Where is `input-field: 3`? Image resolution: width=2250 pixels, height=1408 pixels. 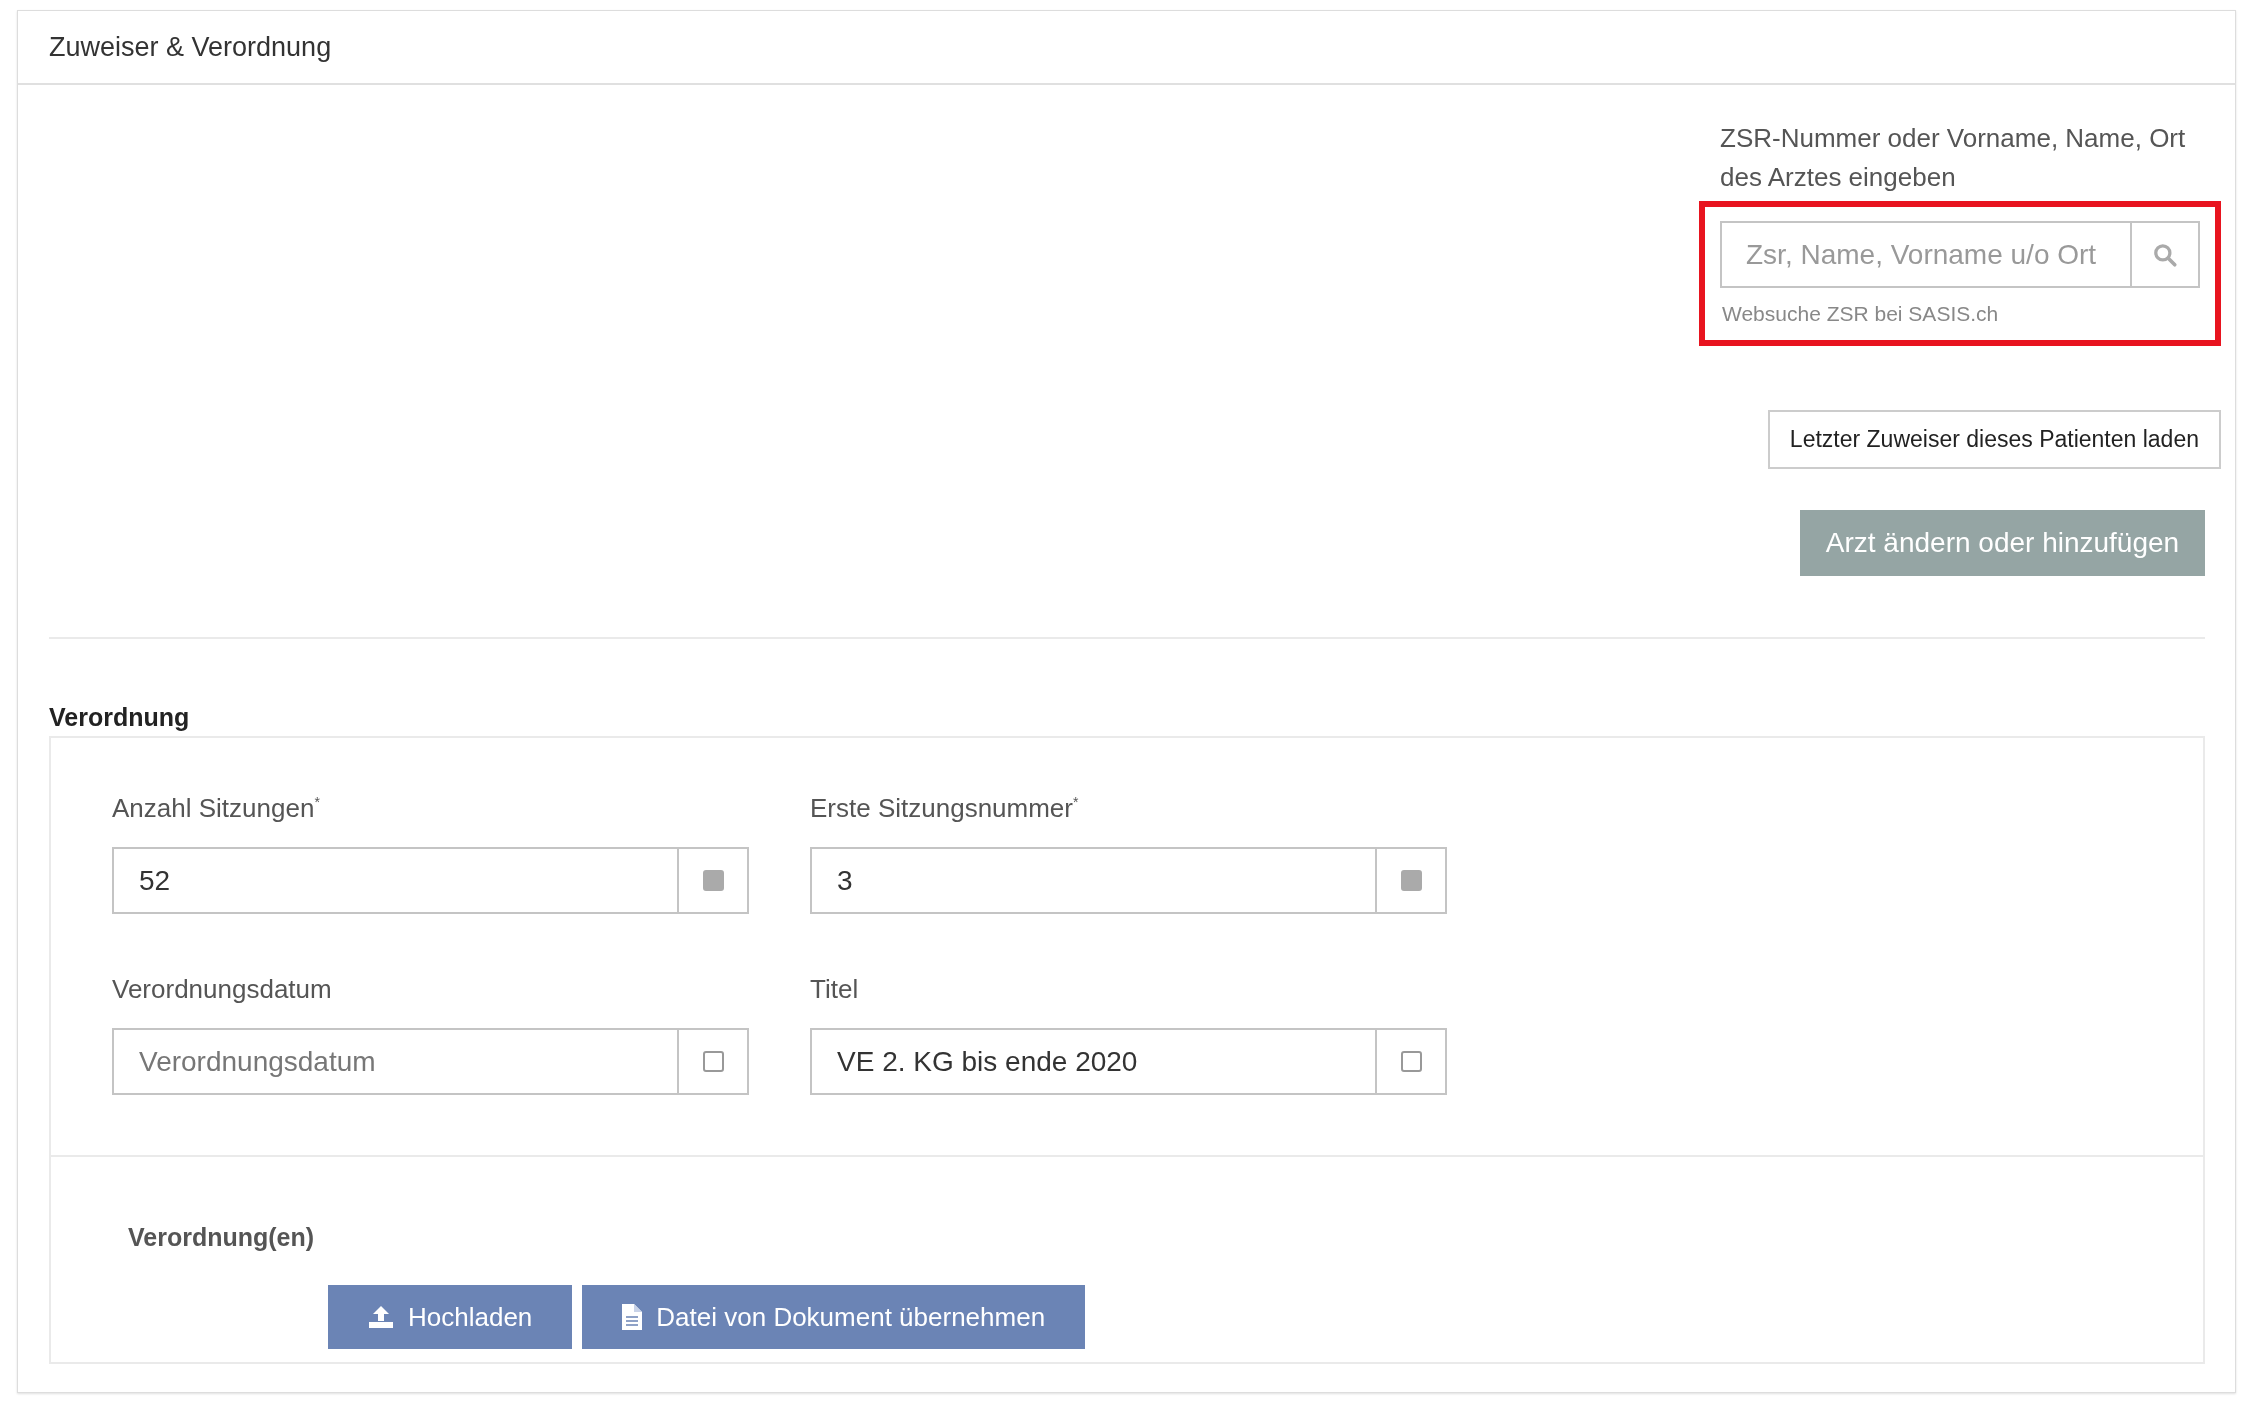
input-field: 3 is located at coordinates (1092, 880).